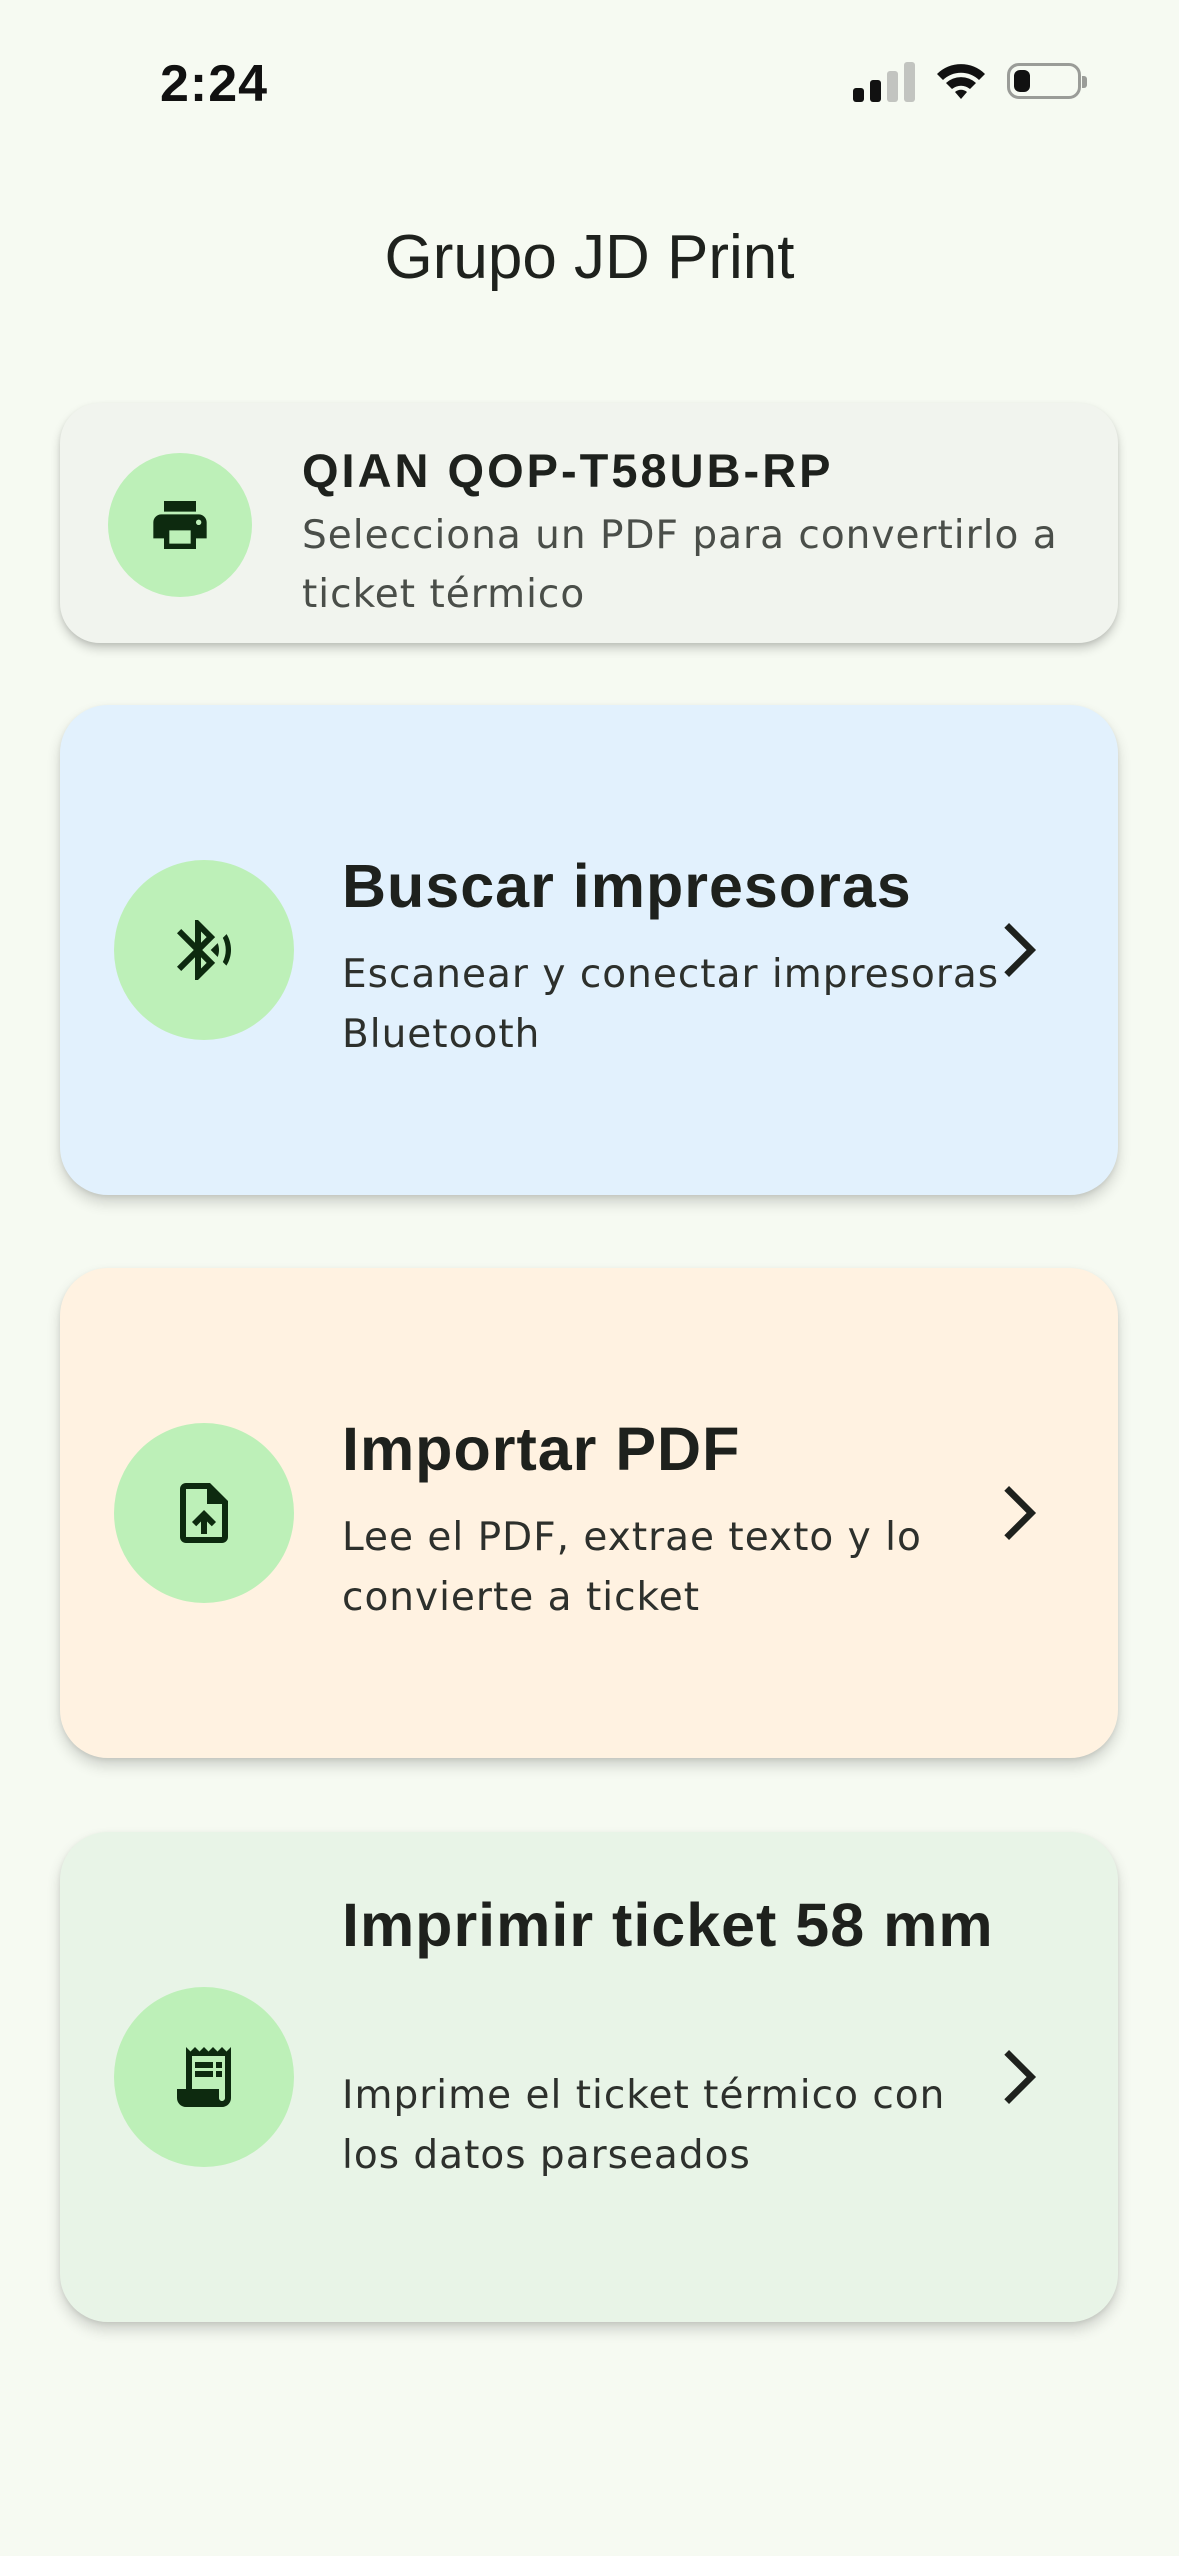  What do you see at coordinates (627, 886) in the screenshot?
I see `search-printers-title: Buscar impresoras` at bounding box center [627, 886].